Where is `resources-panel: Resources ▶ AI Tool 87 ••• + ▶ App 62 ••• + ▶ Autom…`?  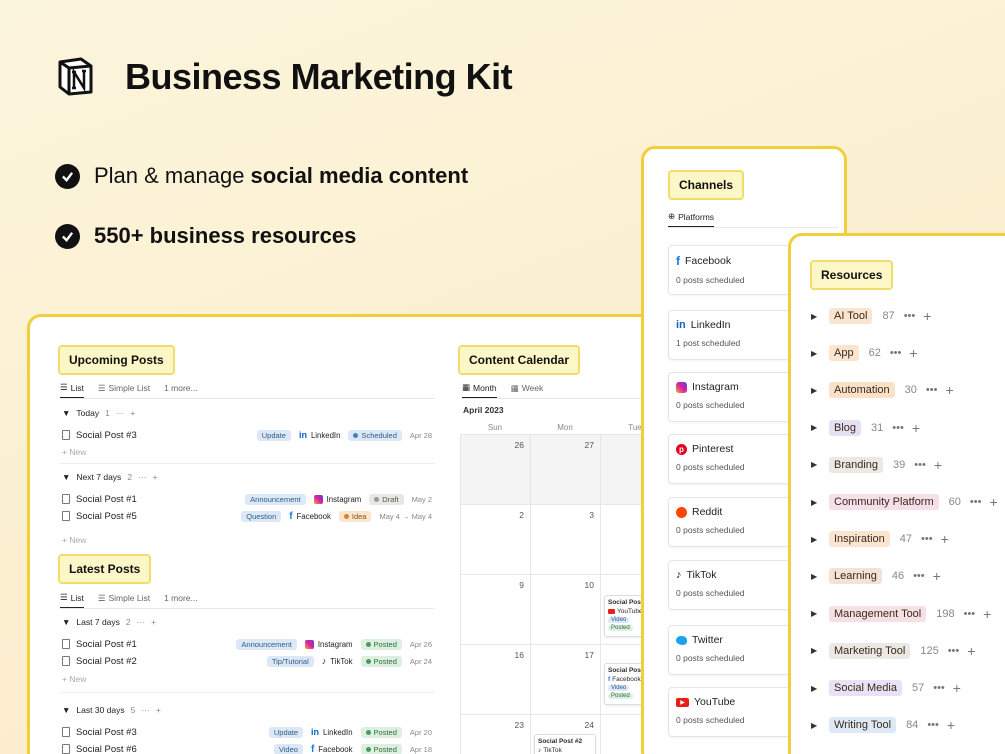 resources-panel: Resources ▶ AI Tool 87 ••• + ▶ App 62 ••• + ▶ Autom… is located at coordinates (896, 493).